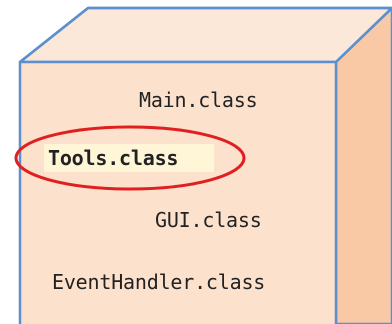 This screenshot has height=324, width=392. Describe the element at coordinates (208, 220) in the screenshot. I see `file-gui-class: GUI.class` at that location.